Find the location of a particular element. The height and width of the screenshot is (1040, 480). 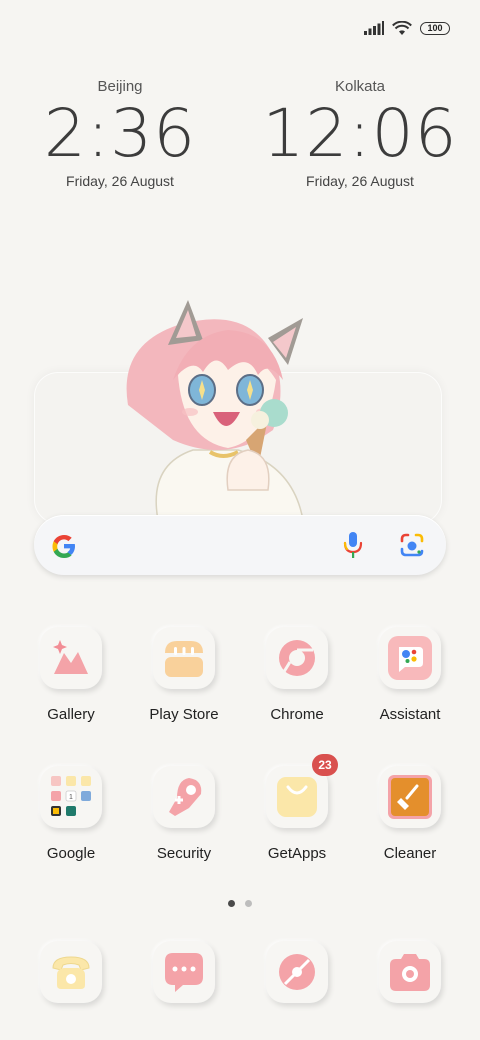

dock-camera is located at coordinates (410, 972).